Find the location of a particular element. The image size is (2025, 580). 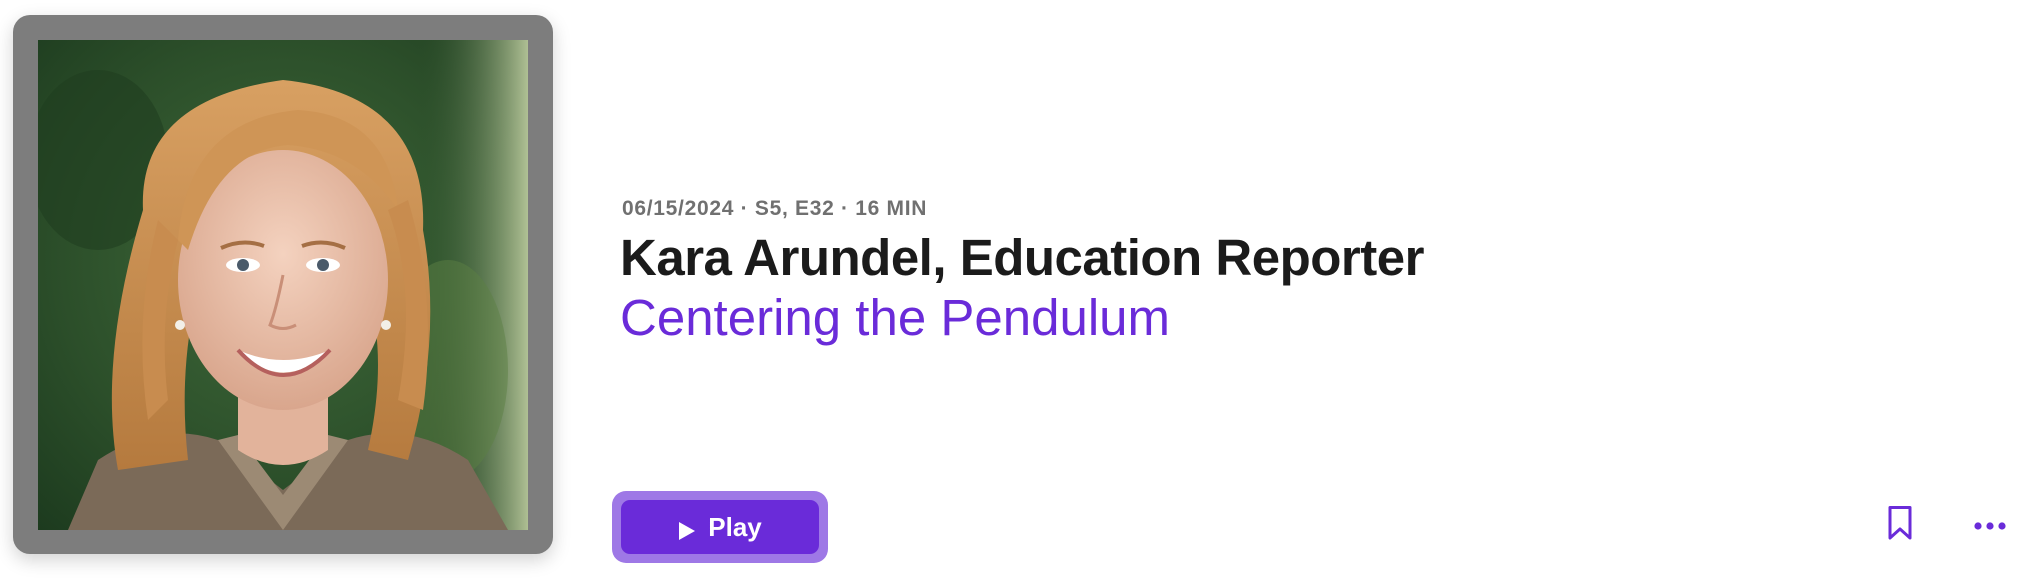

play-button: Play is located at coordinates (720, 527).